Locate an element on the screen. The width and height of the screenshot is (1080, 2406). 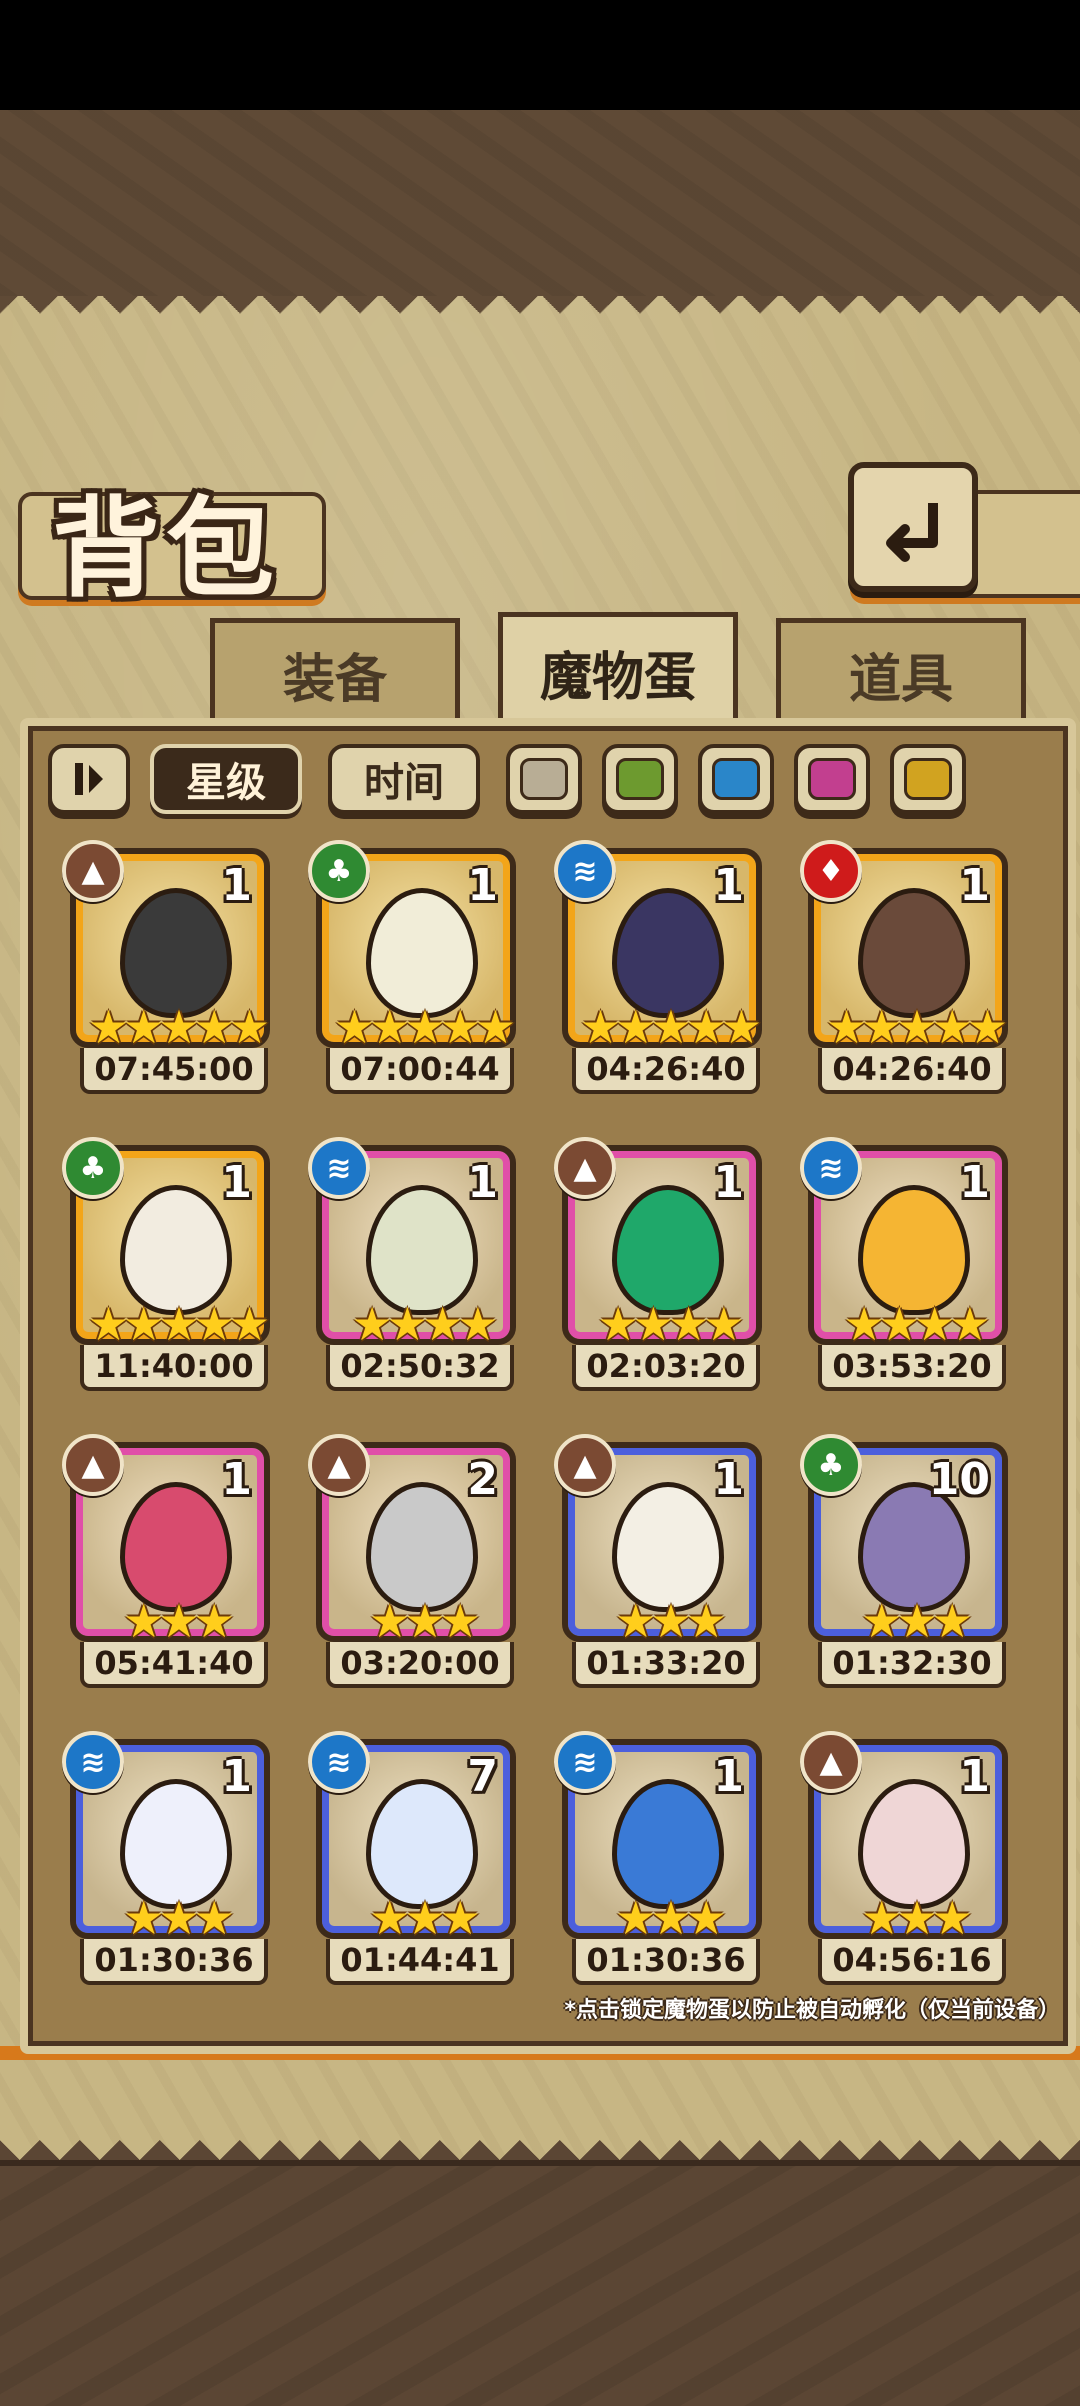
star-rating: ★★★★ is located at coordinates (917, 1324).